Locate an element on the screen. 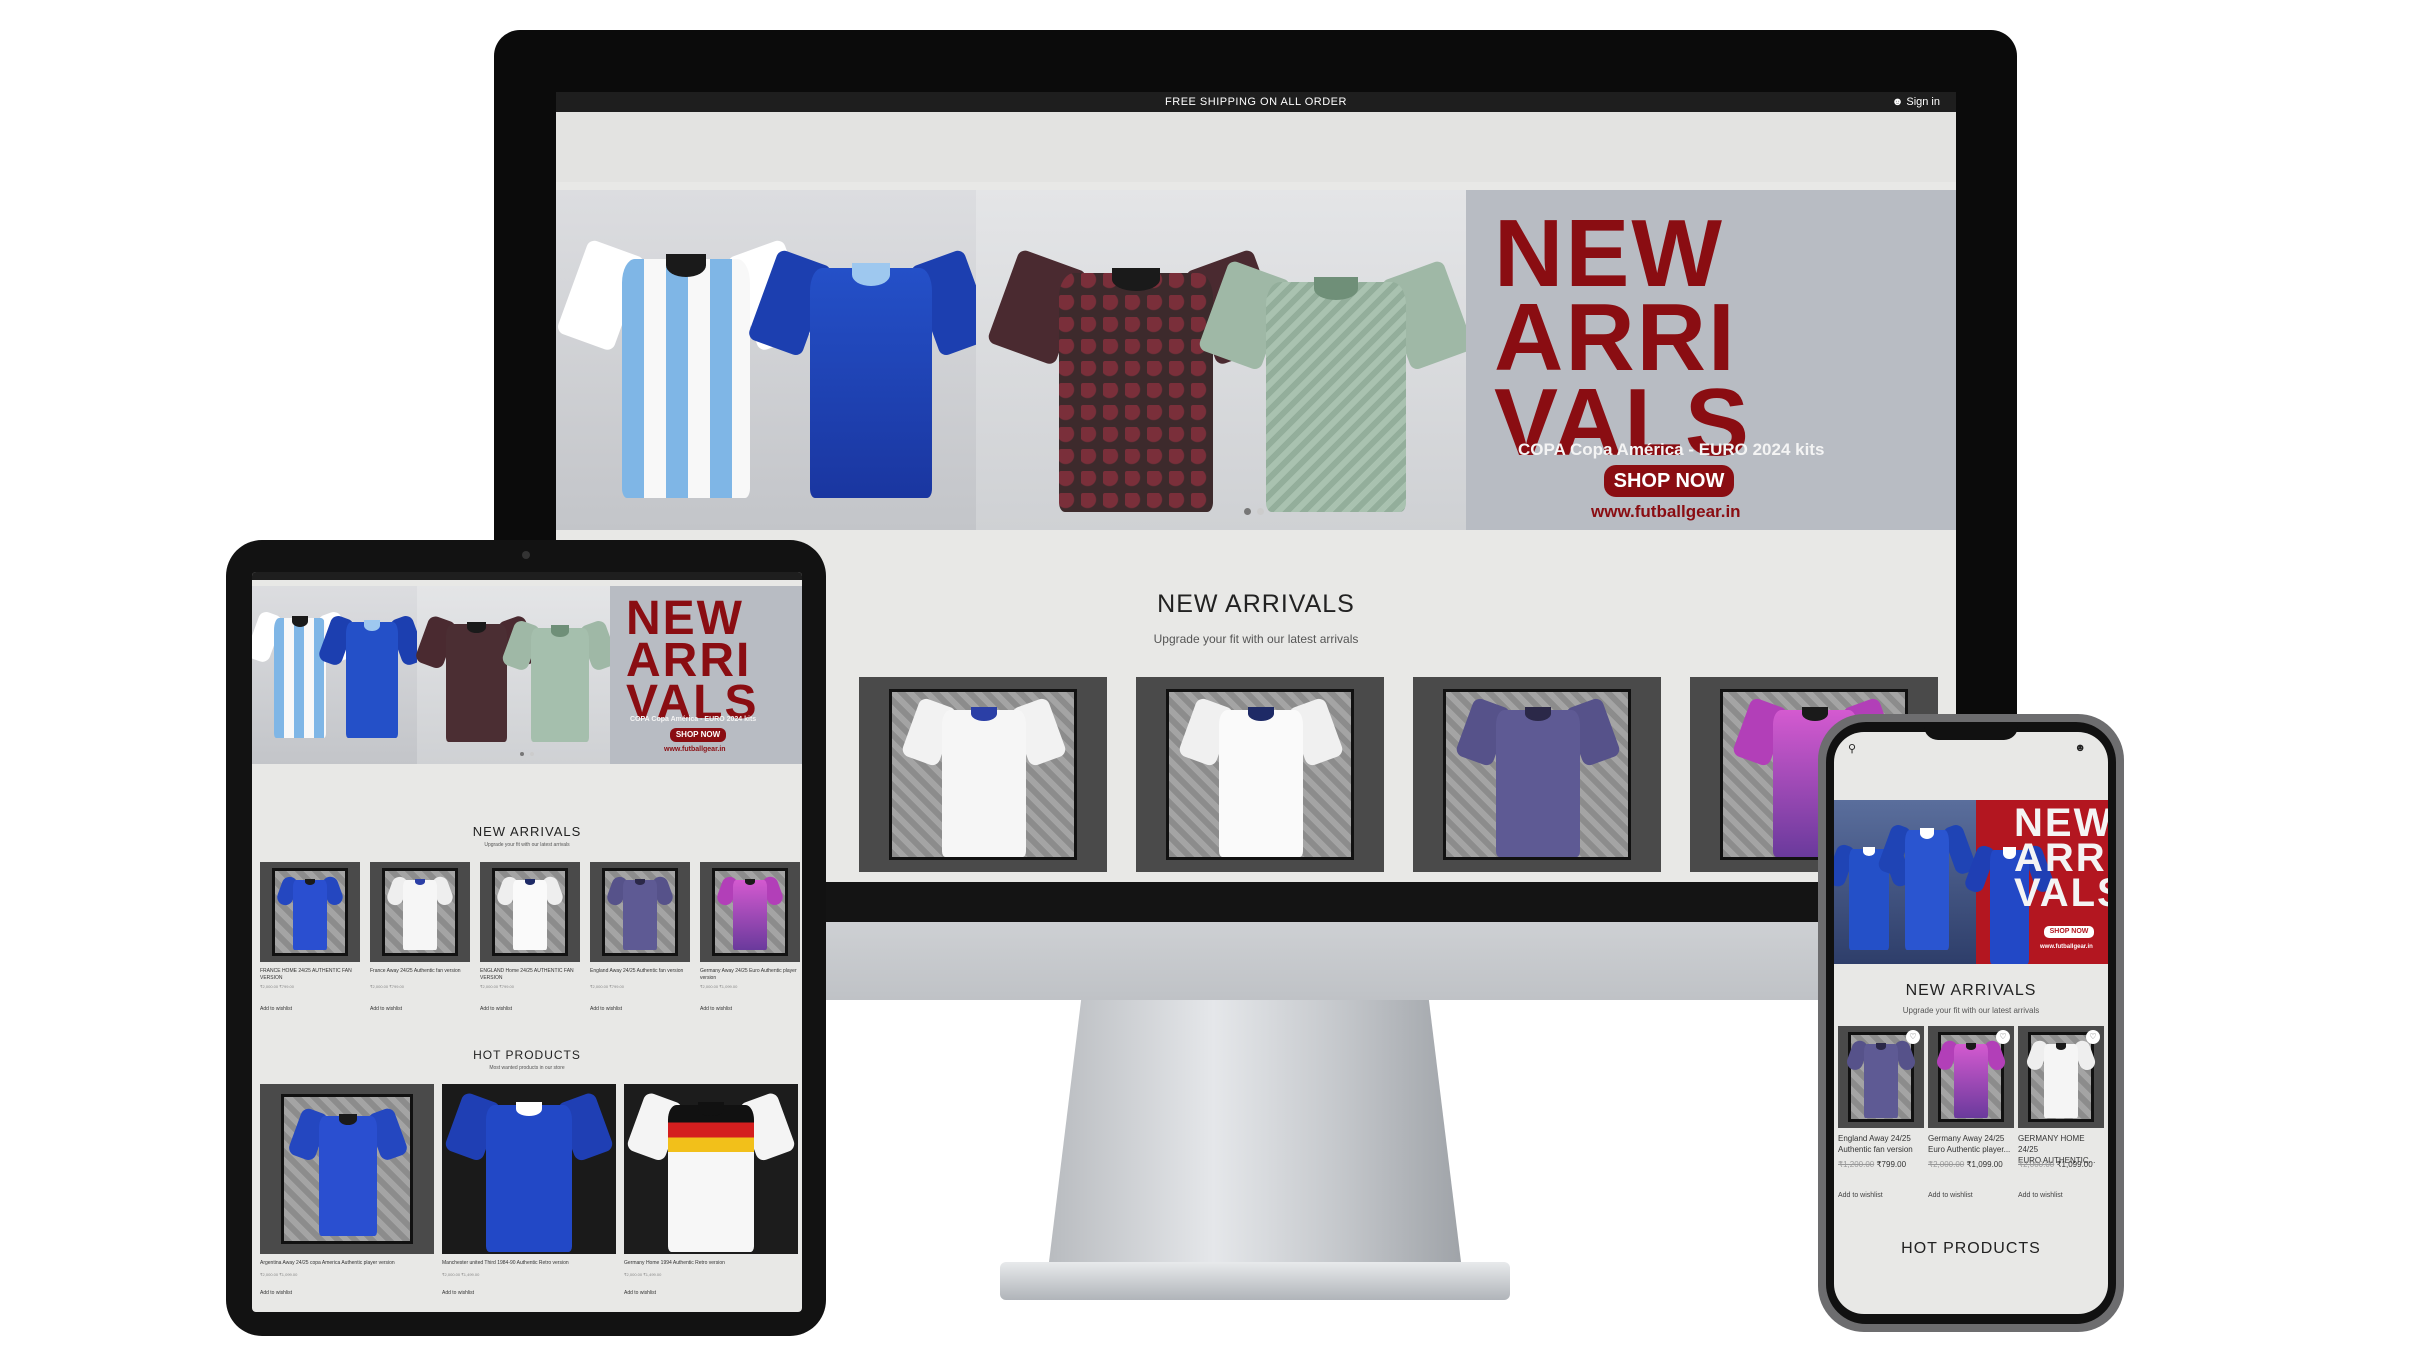 The height and width of the screenshot is (1361, 2429). banner-panel-mexico is located at coordinates (1225, 360).